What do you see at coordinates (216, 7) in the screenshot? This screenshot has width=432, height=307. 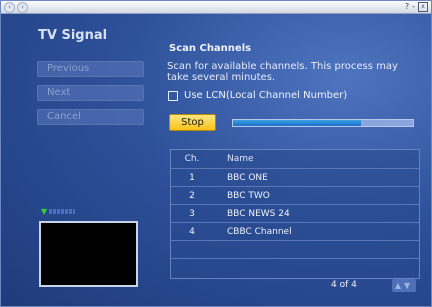 I see `title-bar: ‹ › ? - x` at bounding box center [216, 7].